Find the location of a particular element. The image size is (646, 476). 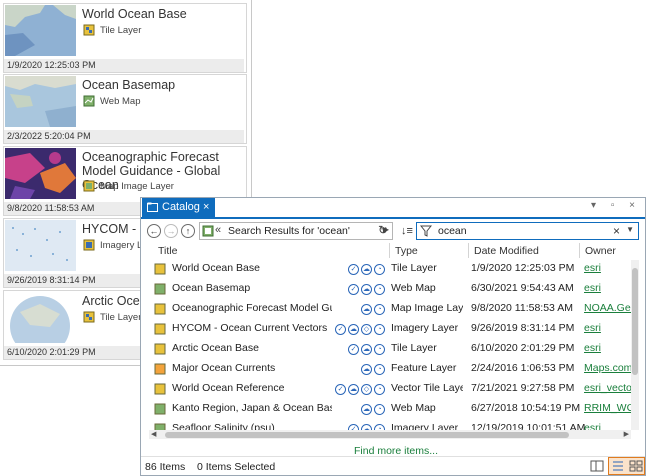

vertical-scrollbar is located at coordinates (635, 345).